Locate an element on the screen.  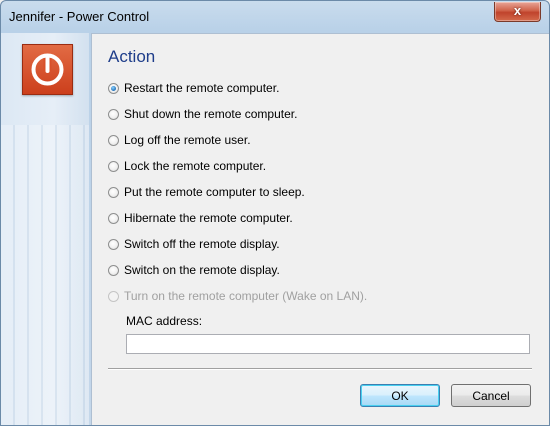
option-label: Restart the remote computer. is located at coordinates (202, 88).